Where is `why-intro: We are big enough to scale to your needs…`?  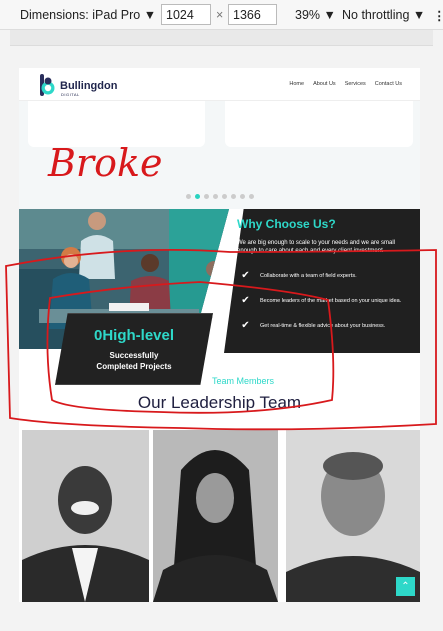
why-intro: We are big enough to scale to your needs… is located at coordinates (316, 247).